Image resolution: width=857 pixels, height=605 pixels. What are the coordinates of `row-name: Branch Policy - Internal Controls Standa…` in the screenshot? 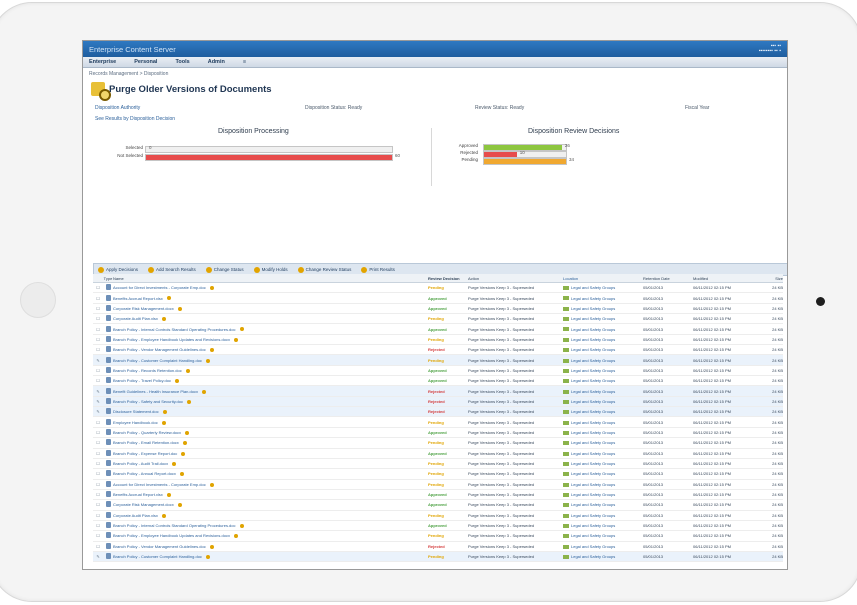 It's located at (174, 525).